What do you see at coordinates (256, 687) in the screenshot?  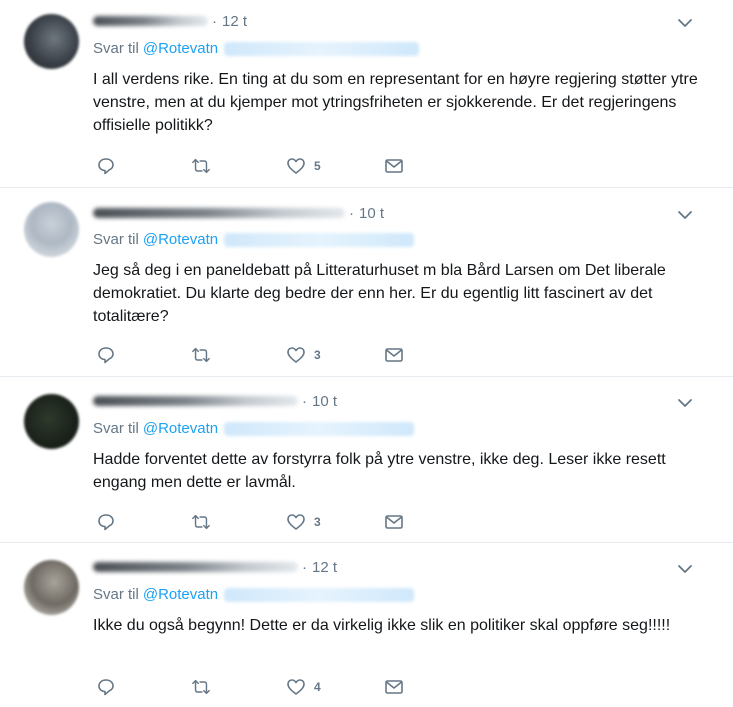 I see `tweet-actions: 4` at bounding box center [256, 687].